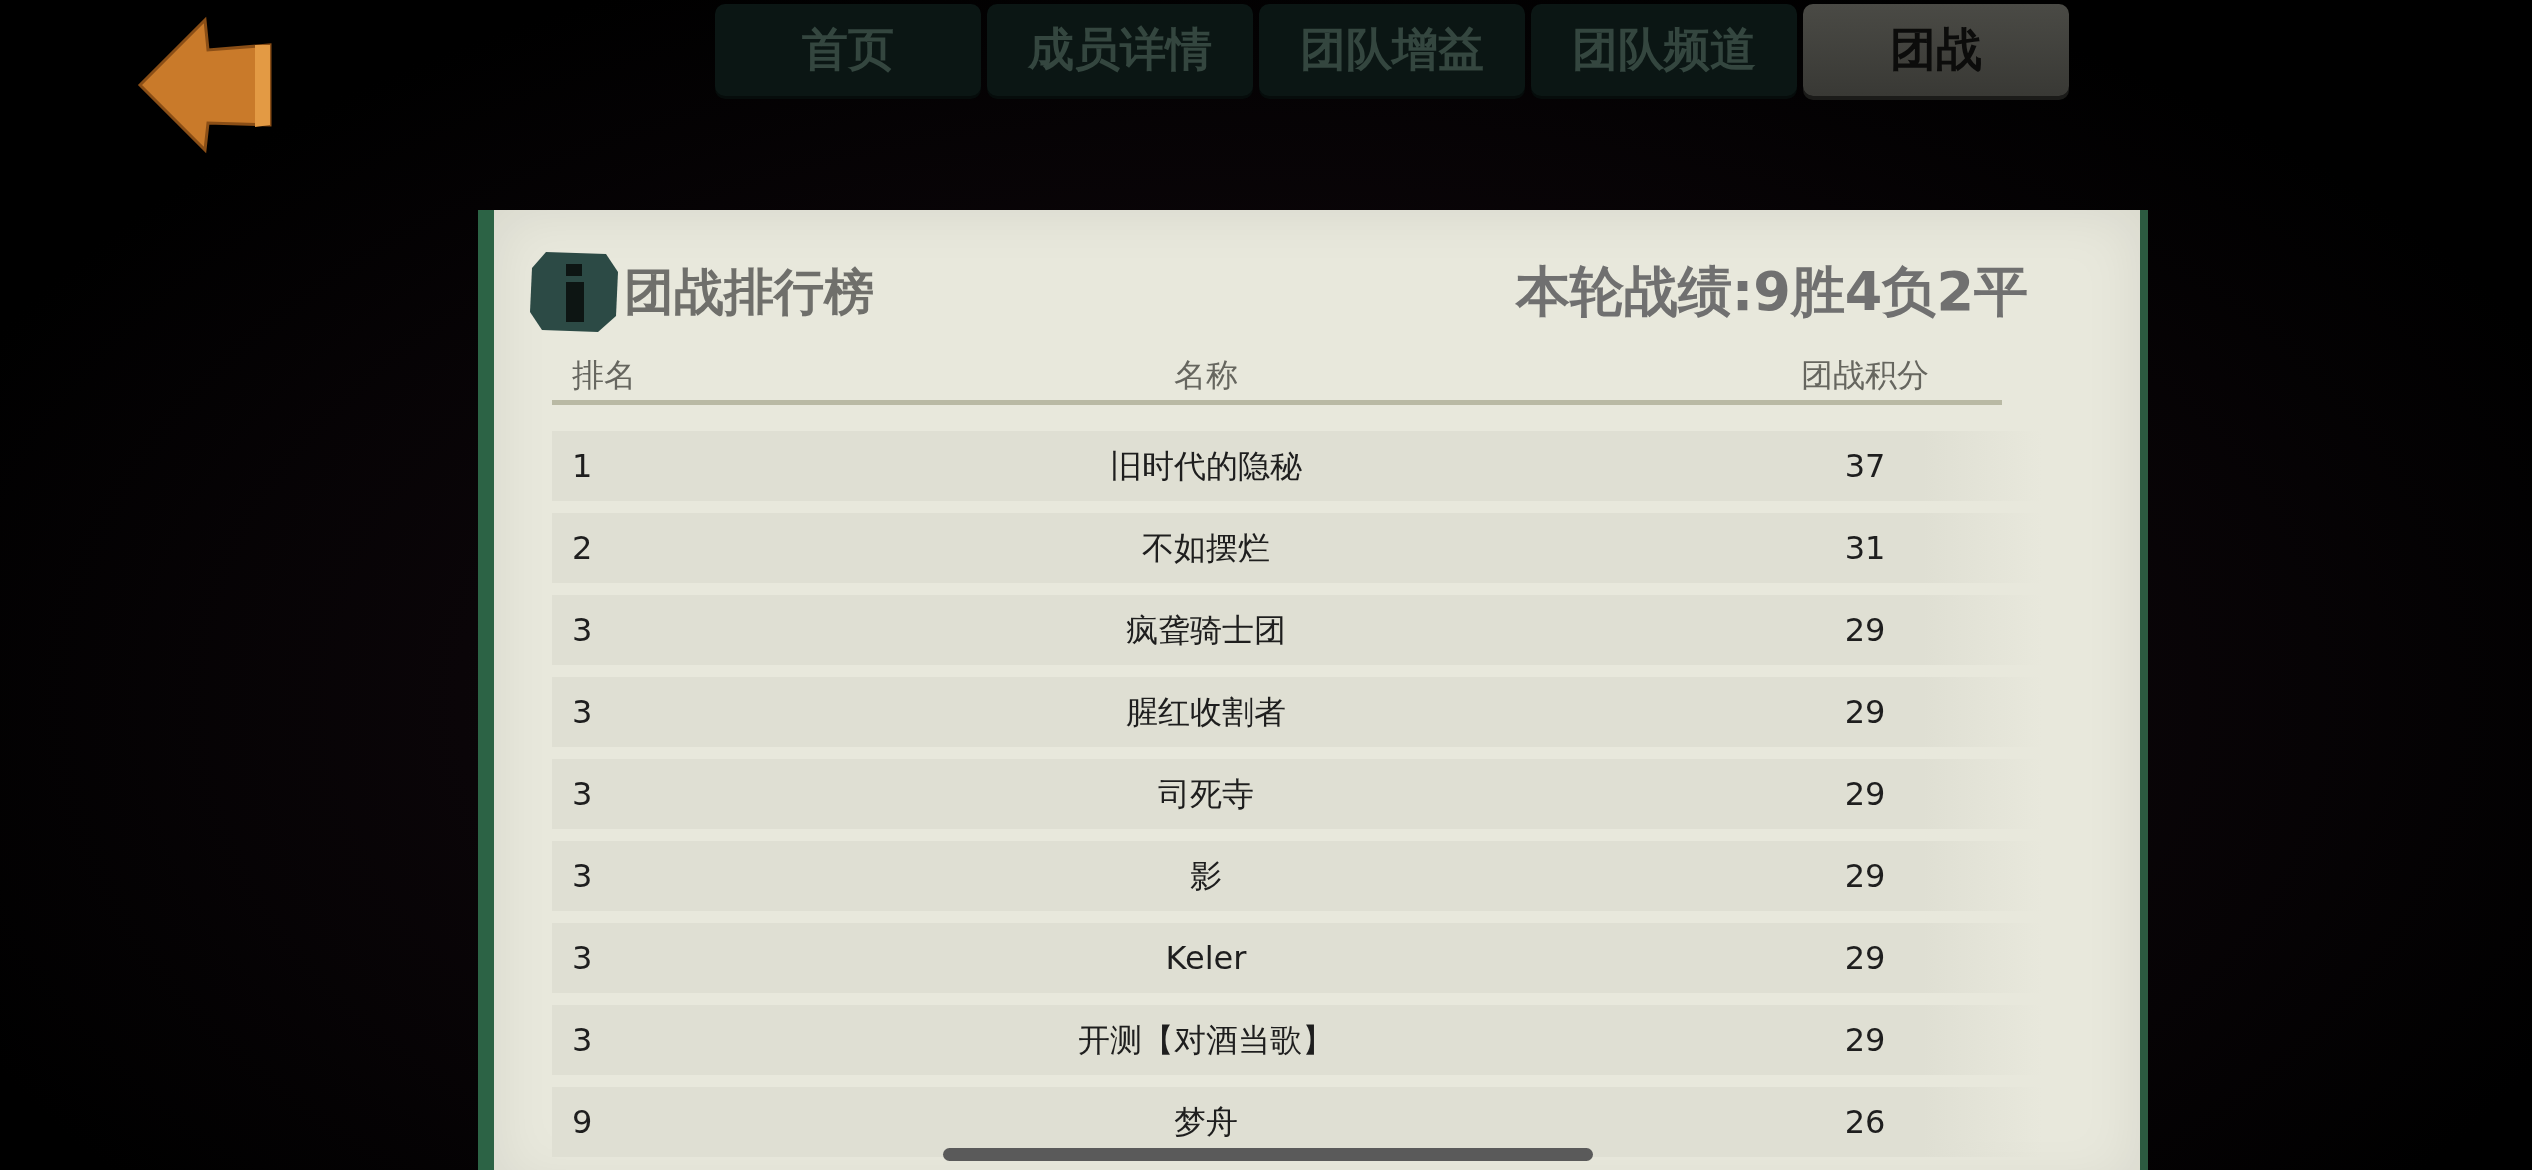 Image resolution: width=2532 pixels, height=1170 pixels. What do you see at coordinates (1206, 375) in the screenshot?
I see `column-header: 名称` at bounding box center [1206, 375].